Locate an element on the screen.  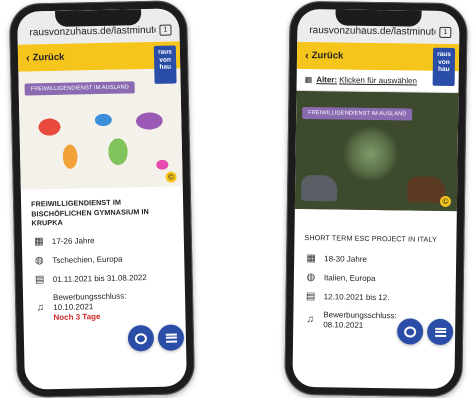
age-filter-link: Klicken für auswählen is located at coordinates (378, 80).